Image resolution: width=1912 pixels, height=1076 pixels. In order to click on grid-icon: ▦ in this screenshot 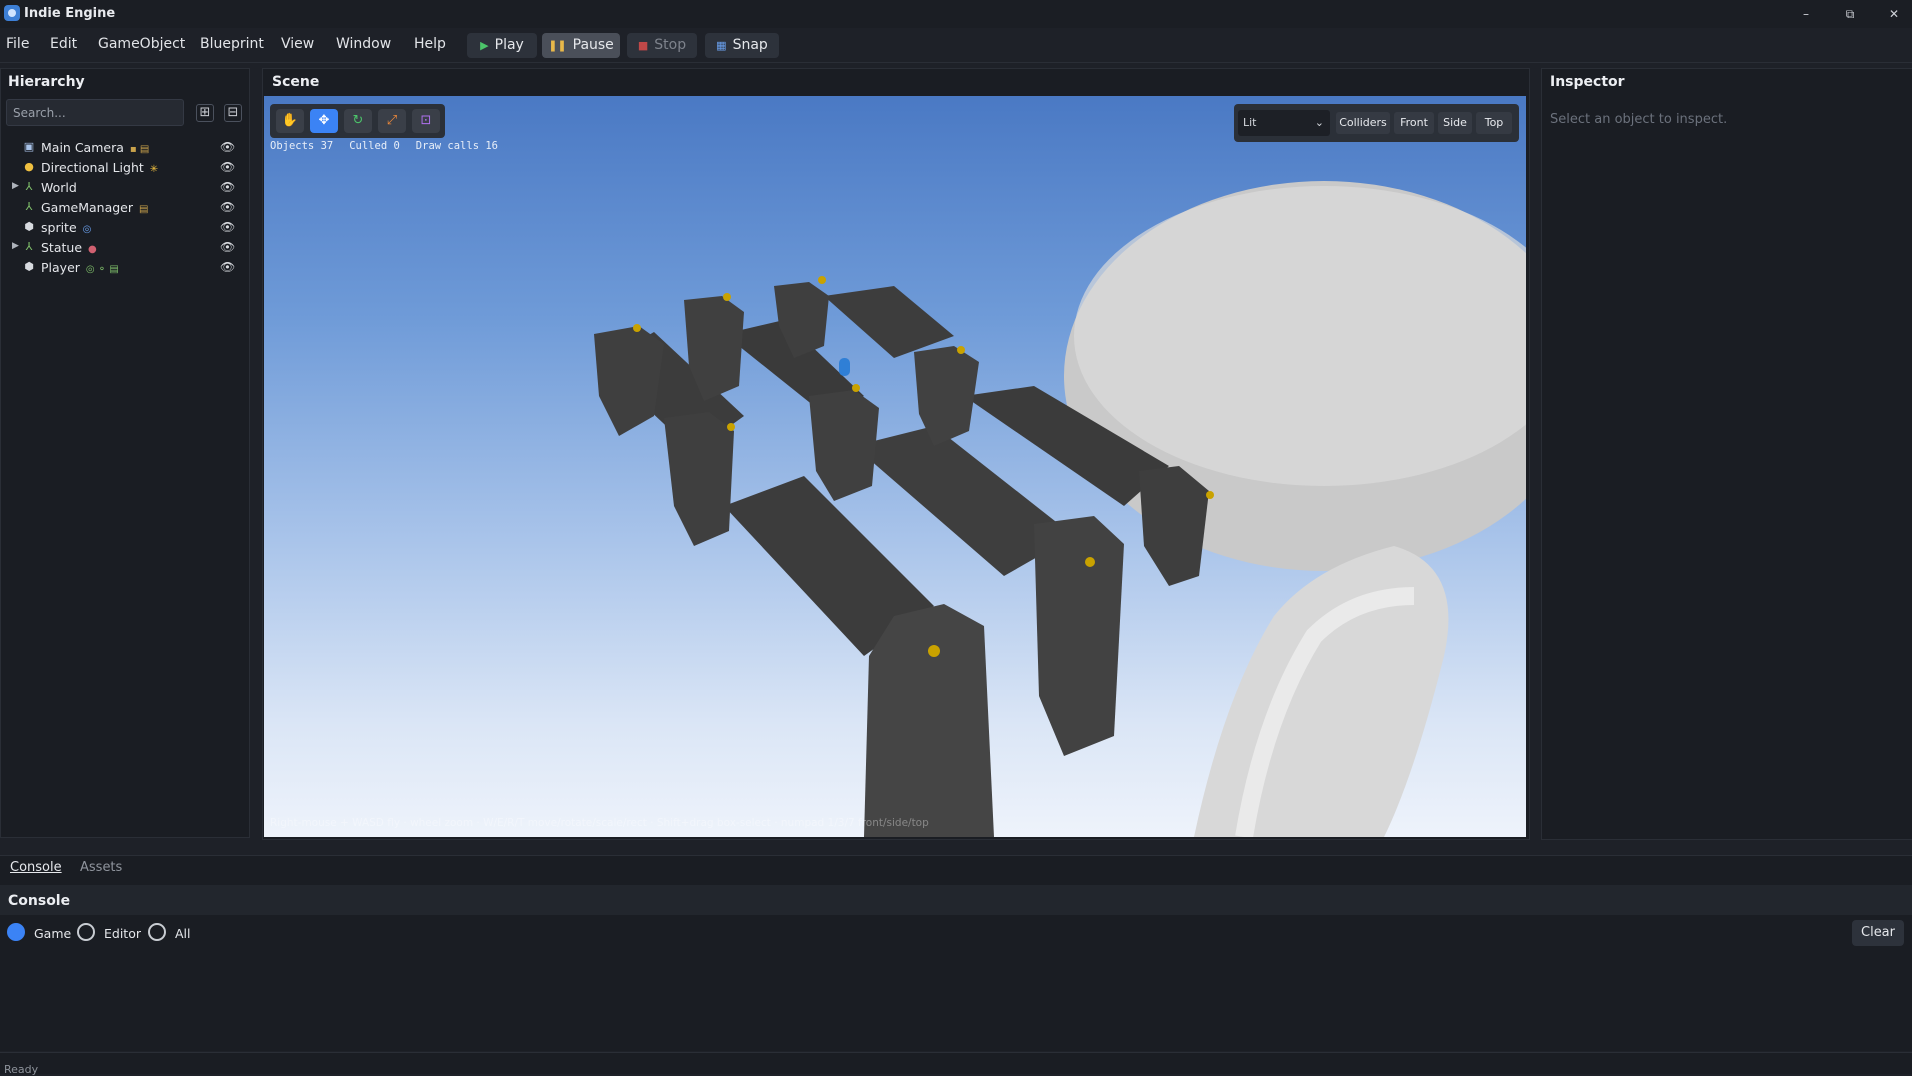, I will do `click(721, 45)`.